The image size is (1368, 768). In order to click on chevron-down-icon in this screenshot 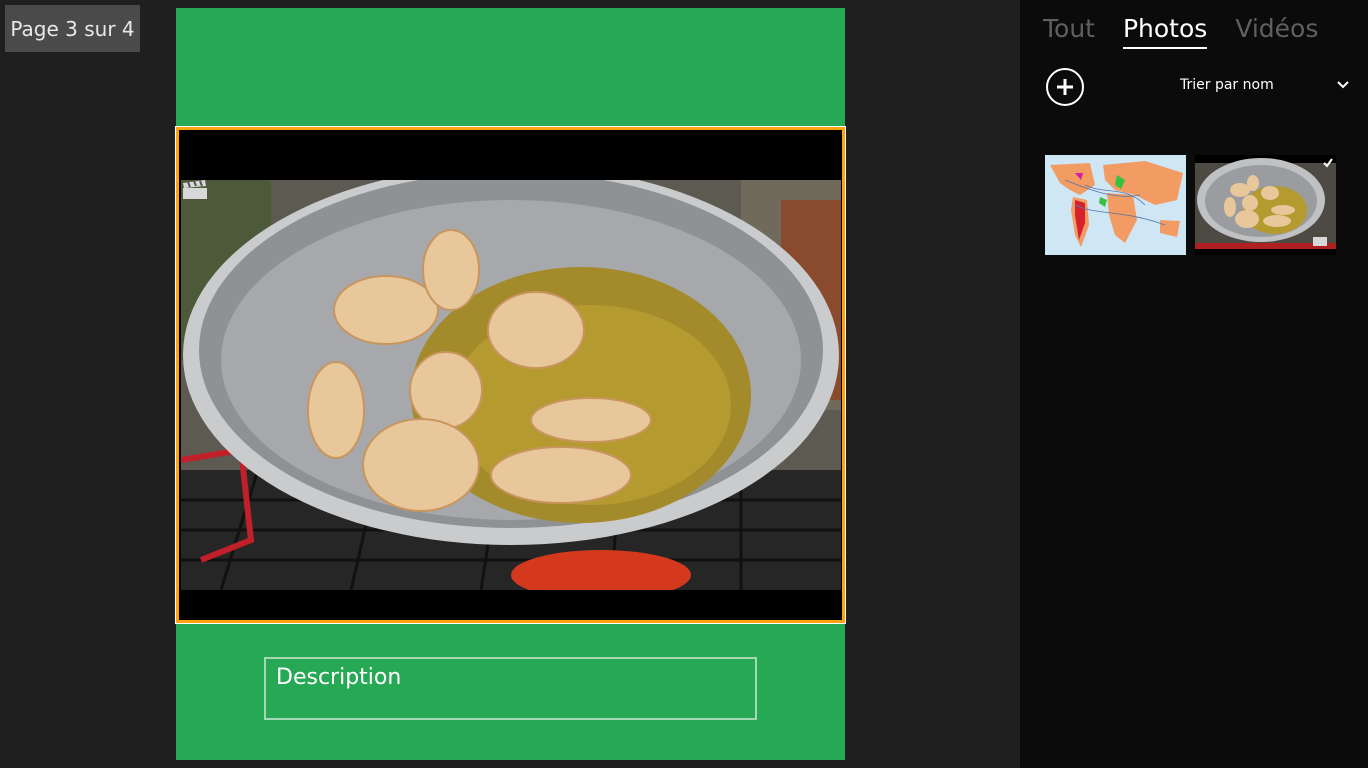, I will do `click(1343, 85)`.